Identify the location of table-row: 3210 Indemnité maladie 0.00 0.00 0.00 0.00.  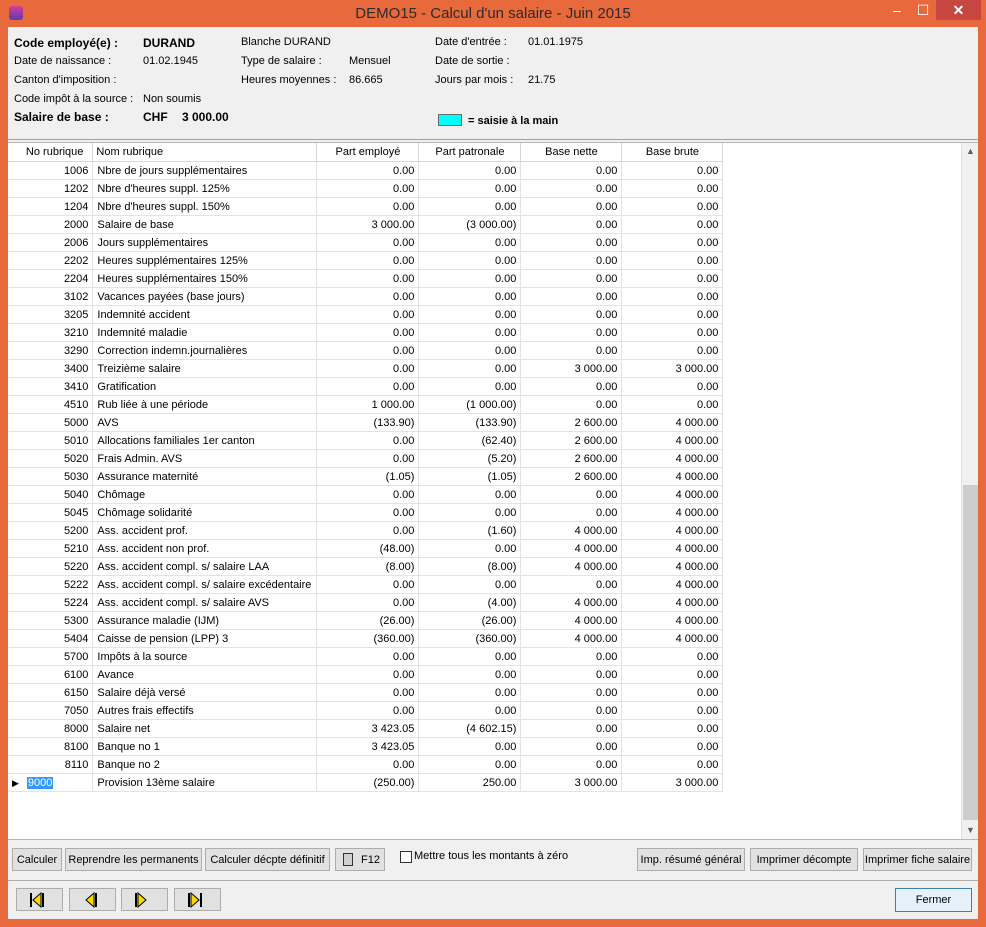
(366, 332).